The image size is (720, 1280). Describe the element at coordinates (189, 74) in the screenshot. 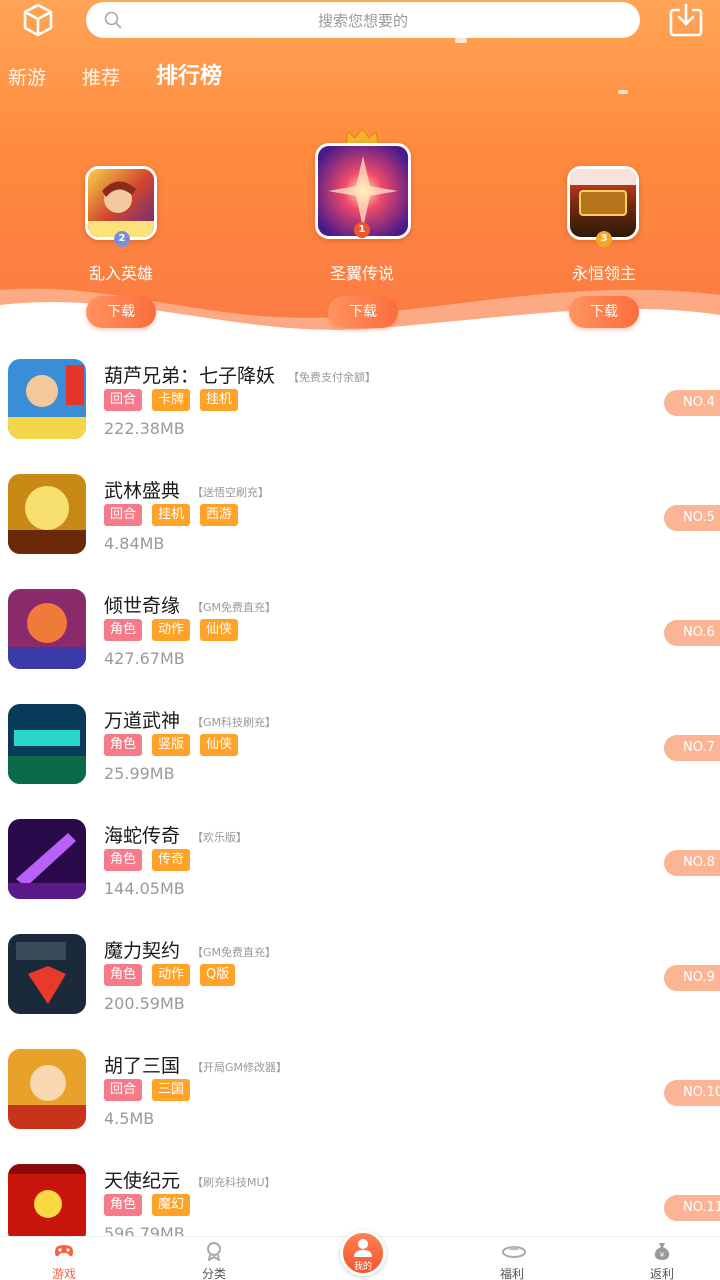

I see `tab-ranking: 排行榜` at that location.